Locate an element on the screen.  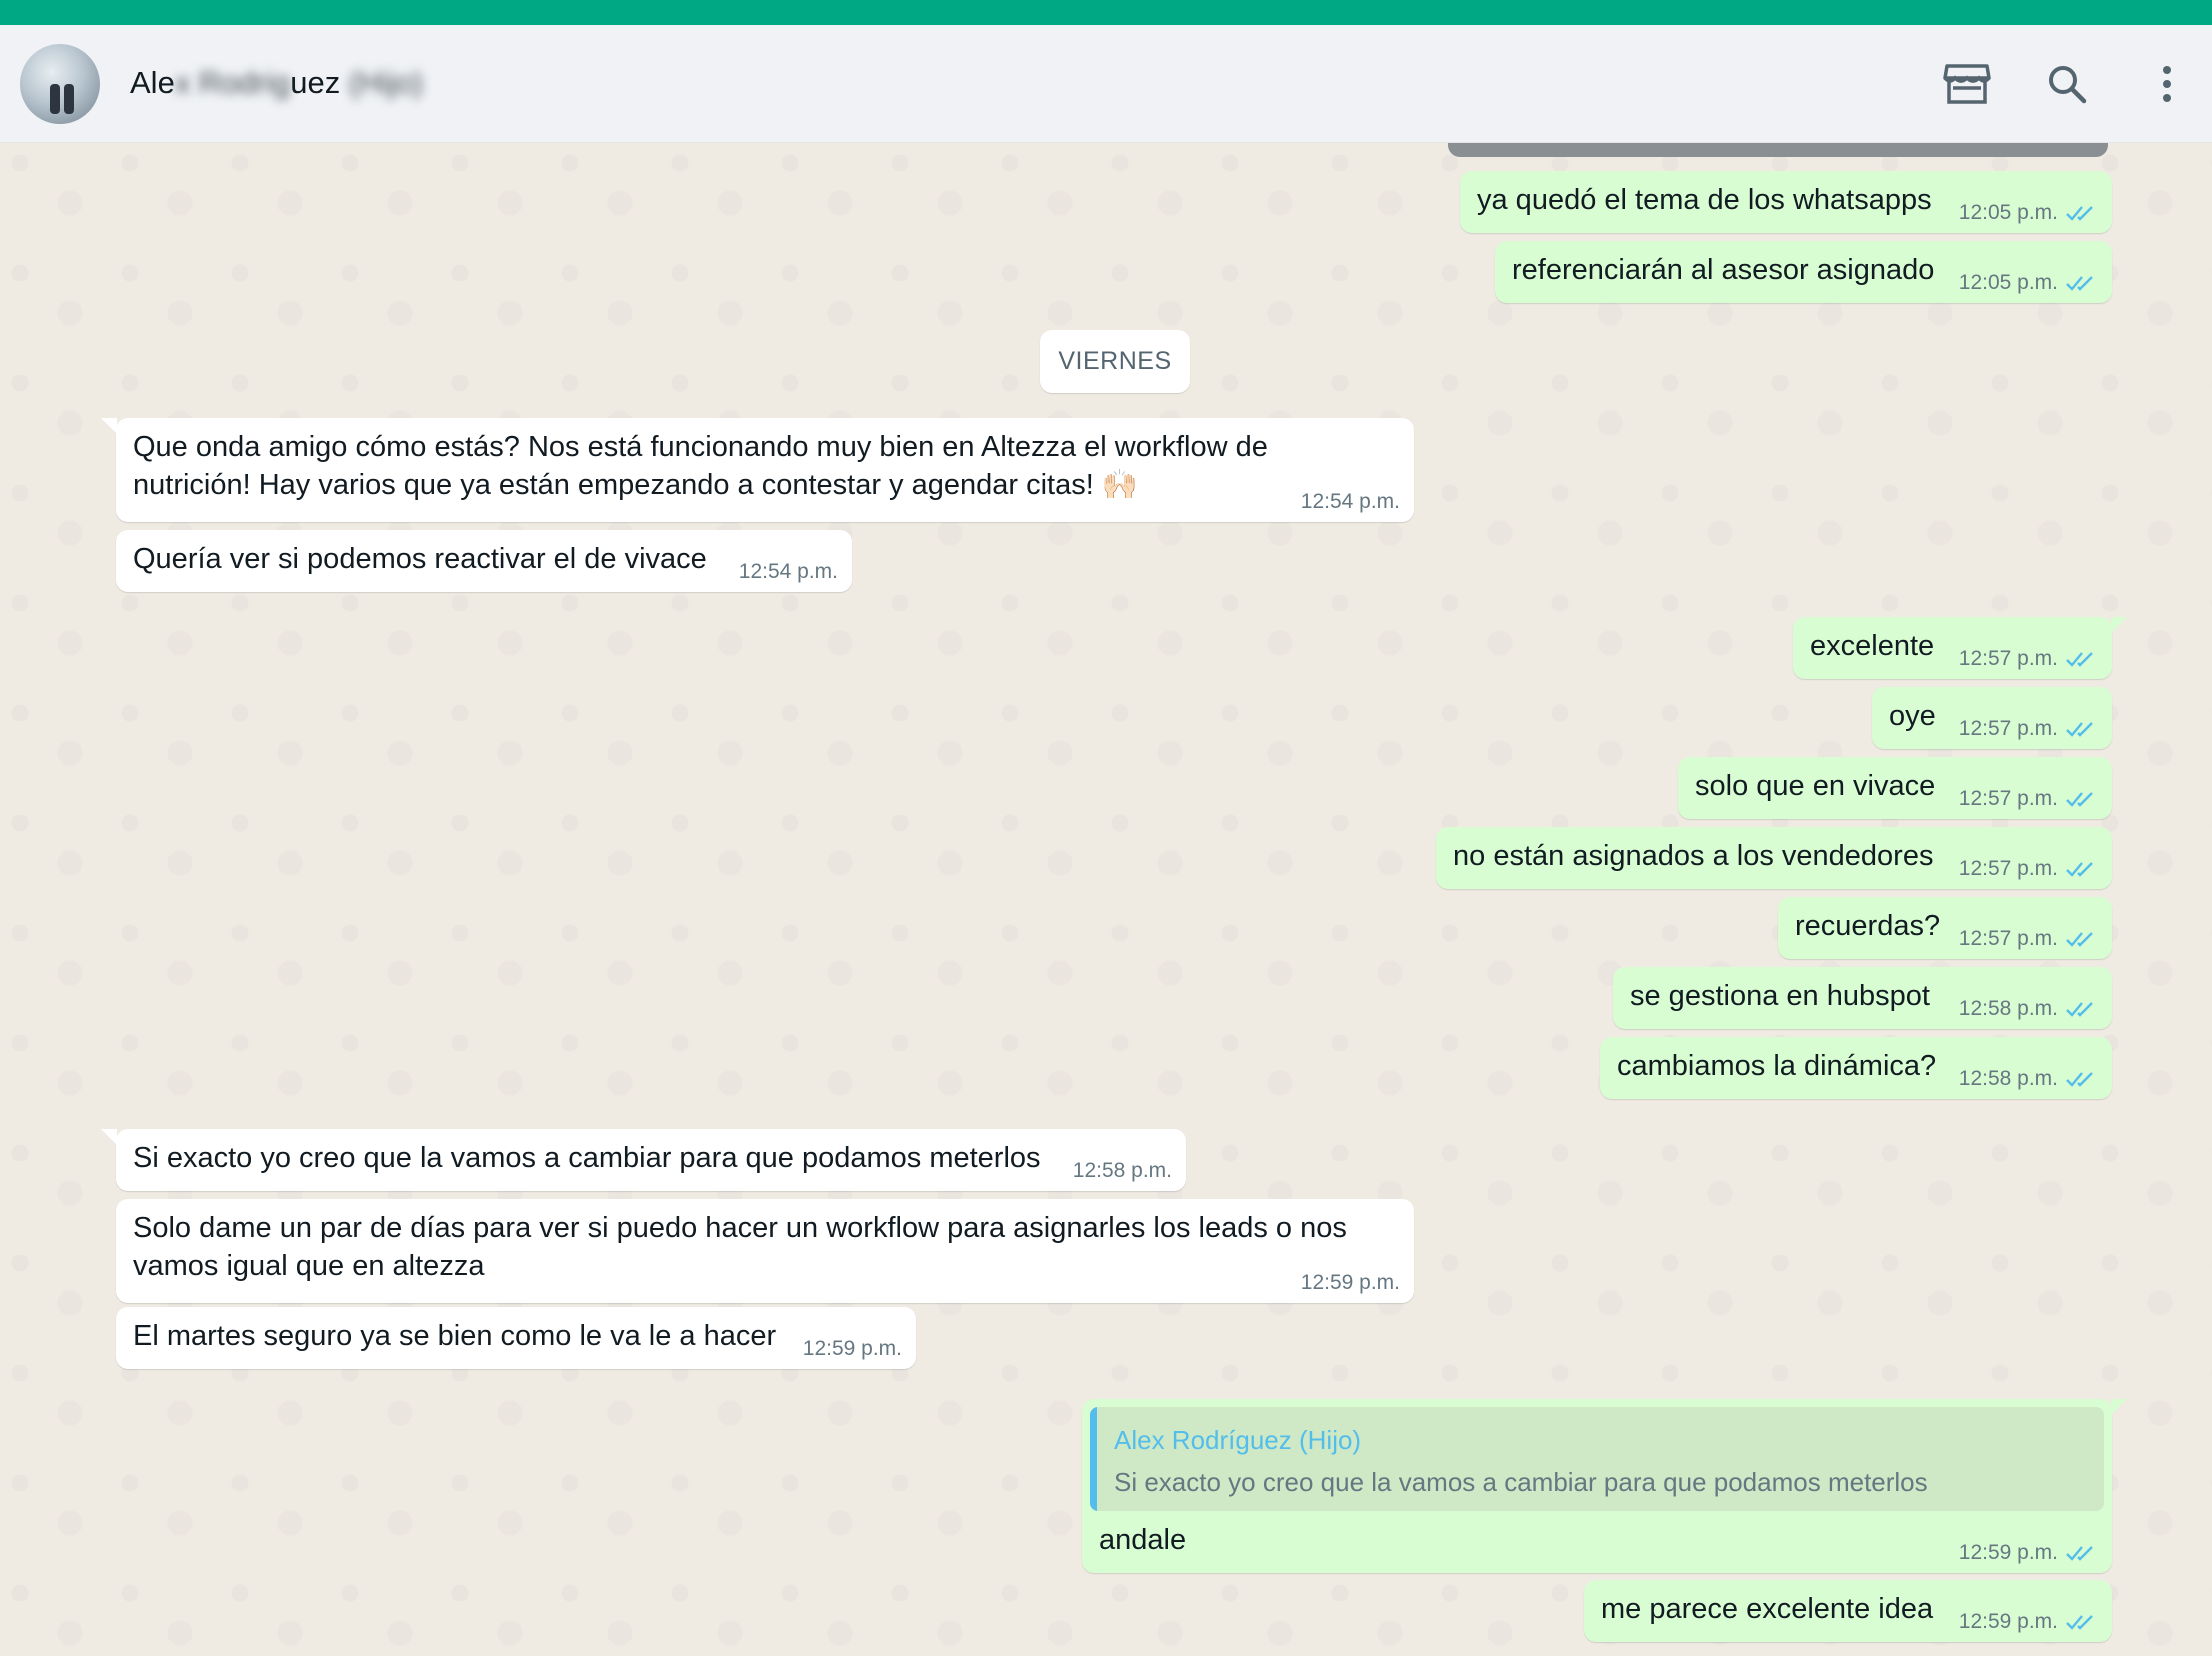
avatar is located at coordinates (60, 84).